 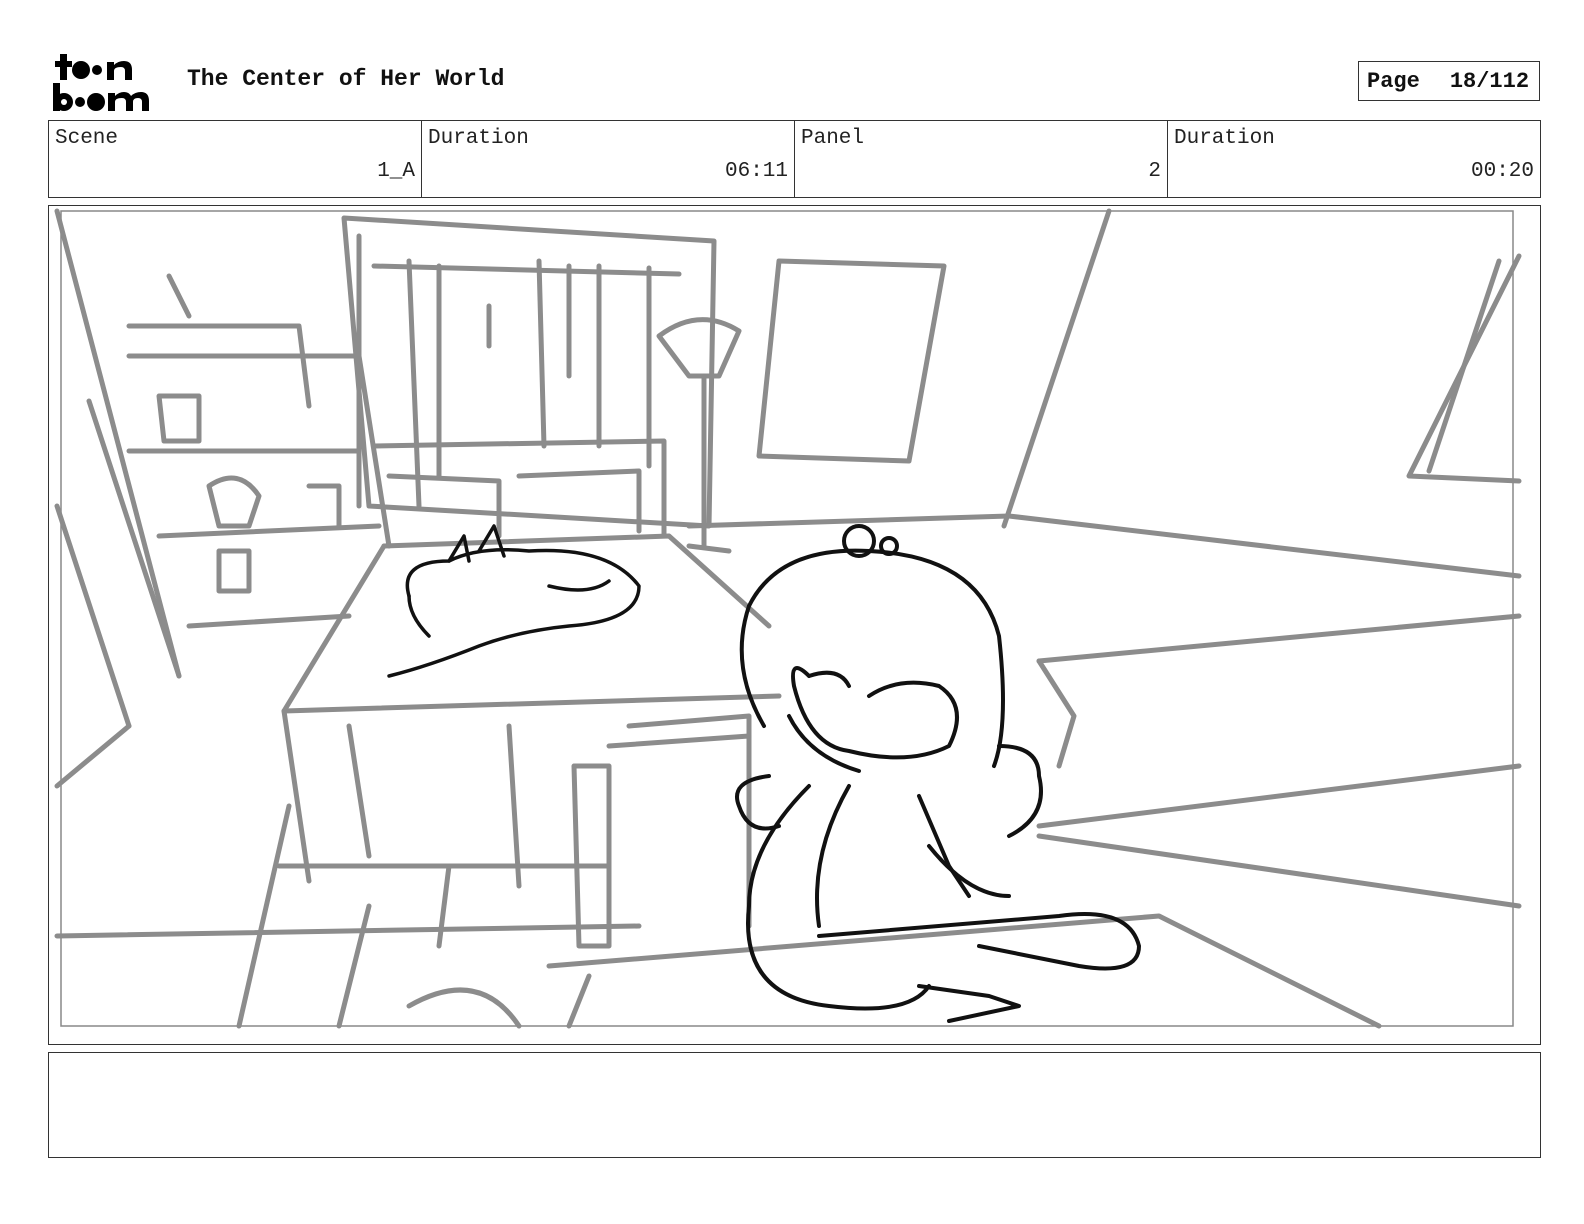 What do you see at coordinates (1224, 138) in the screenshot?
I see `panel-duration-label: Duration` at bounding box center [1224, 138].